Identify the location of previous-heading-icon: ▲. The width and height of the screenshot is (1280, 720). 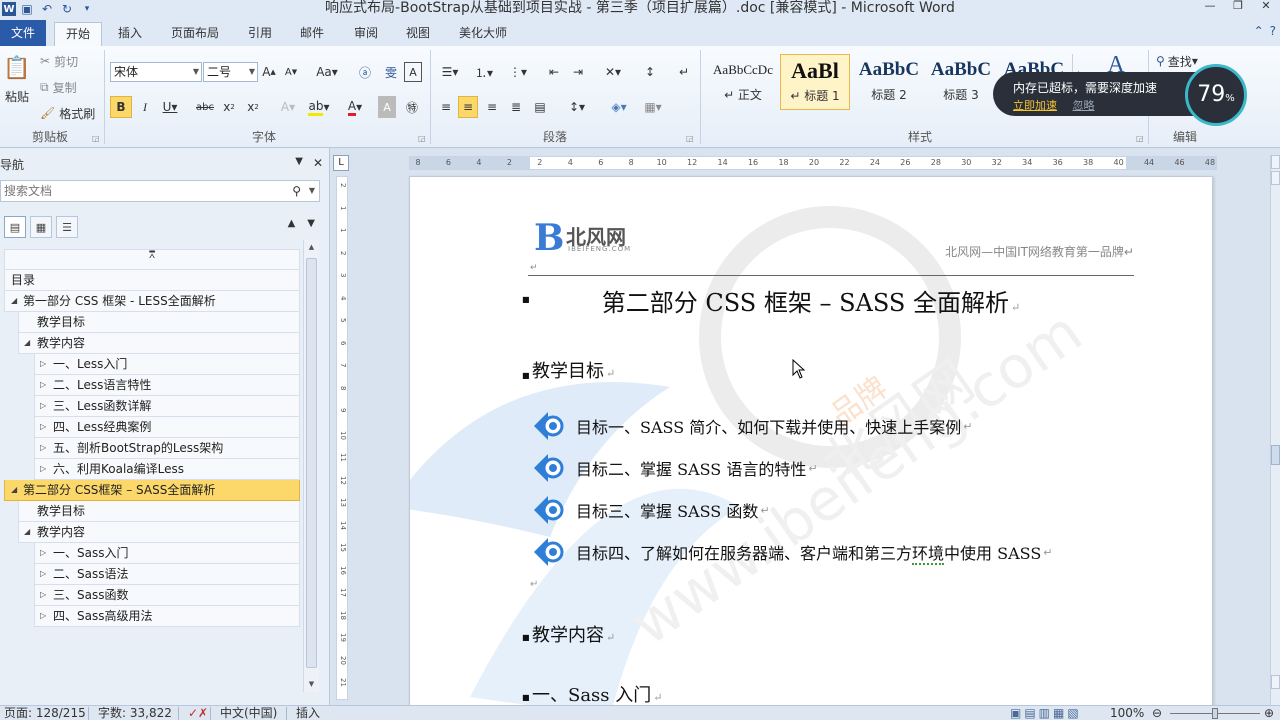
(292, 223).